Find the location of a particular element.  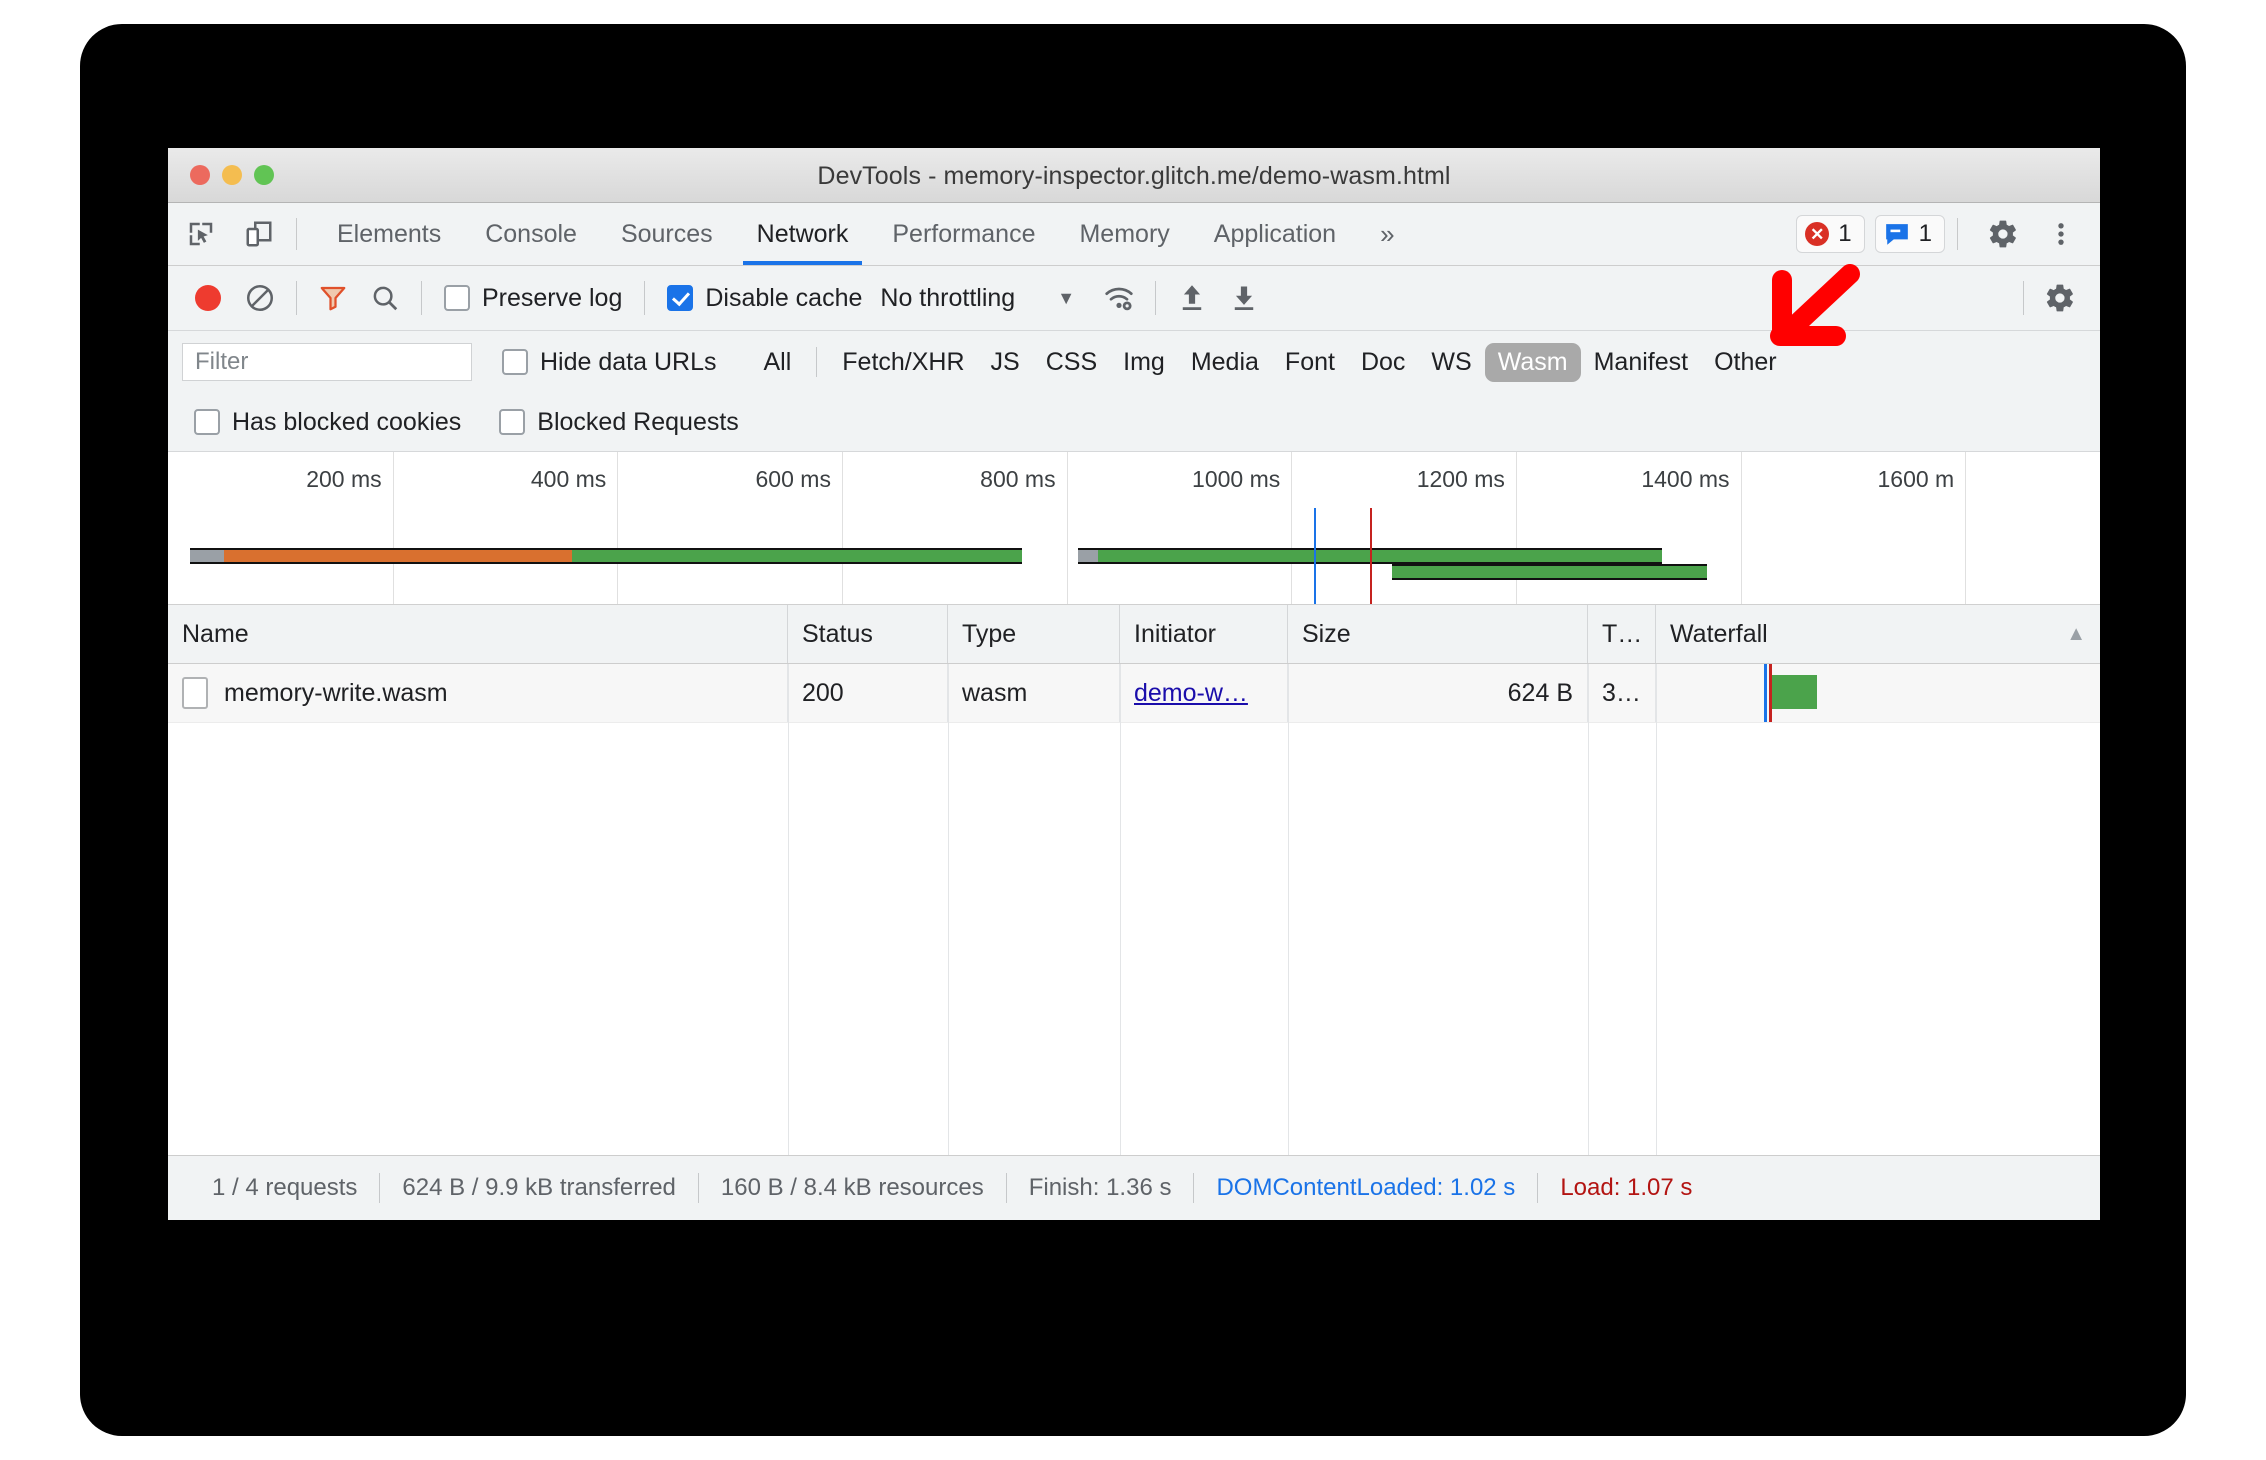

error-icon: ✕ is located at coordinates (1817, 234).